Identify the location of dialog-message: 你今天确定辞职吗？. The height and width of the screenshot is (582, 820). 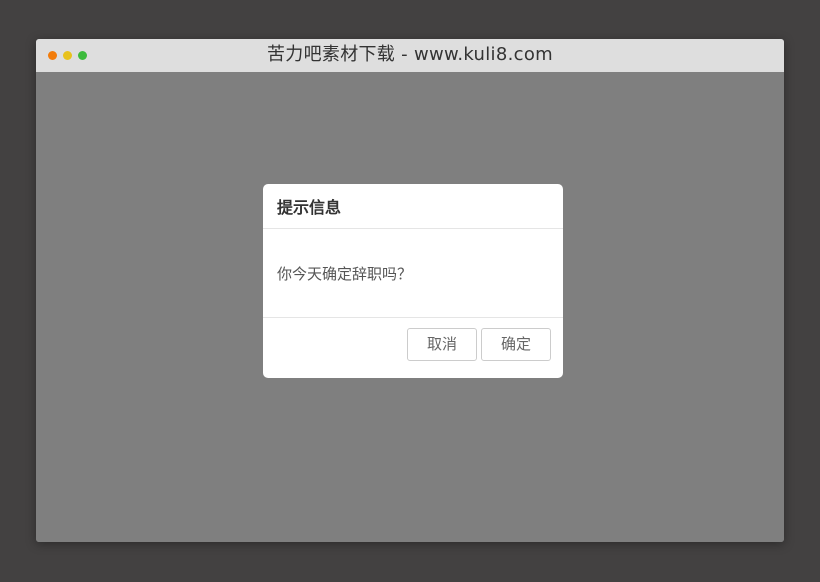
(345, 274).